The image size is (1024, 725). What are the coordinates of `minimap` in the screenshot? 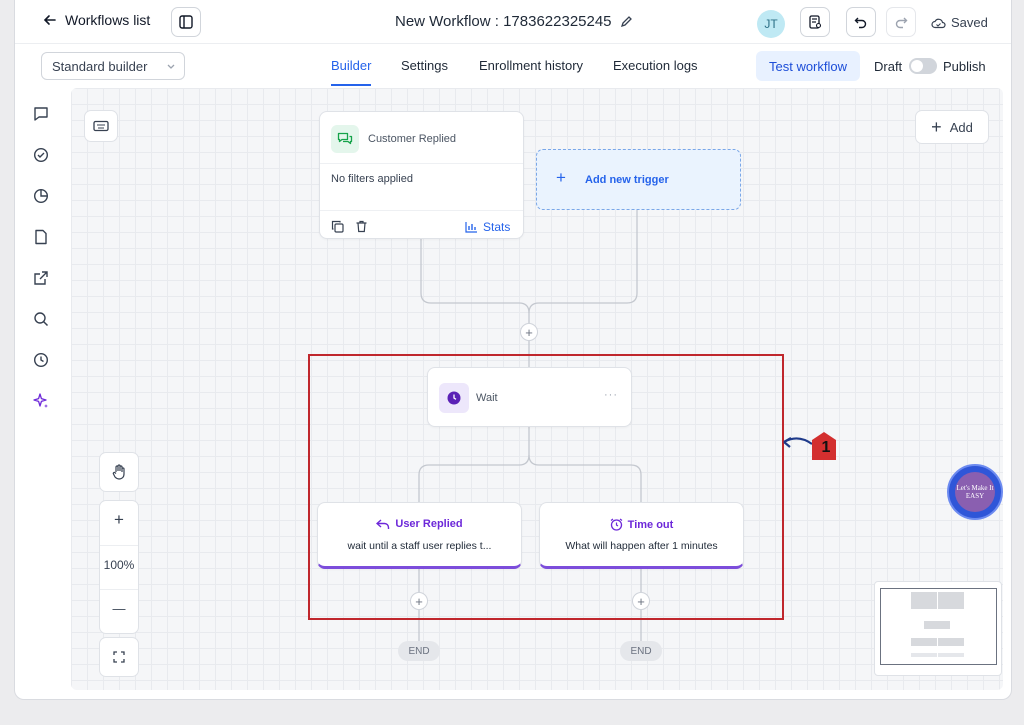 It's located at (938, 628).